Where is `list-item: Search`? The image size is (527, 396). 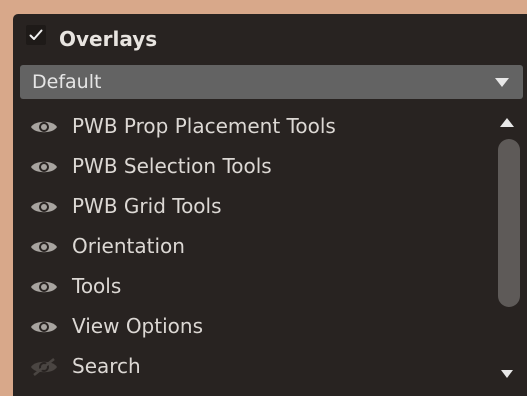 list-item: Search is located at coordinates (253, 367).